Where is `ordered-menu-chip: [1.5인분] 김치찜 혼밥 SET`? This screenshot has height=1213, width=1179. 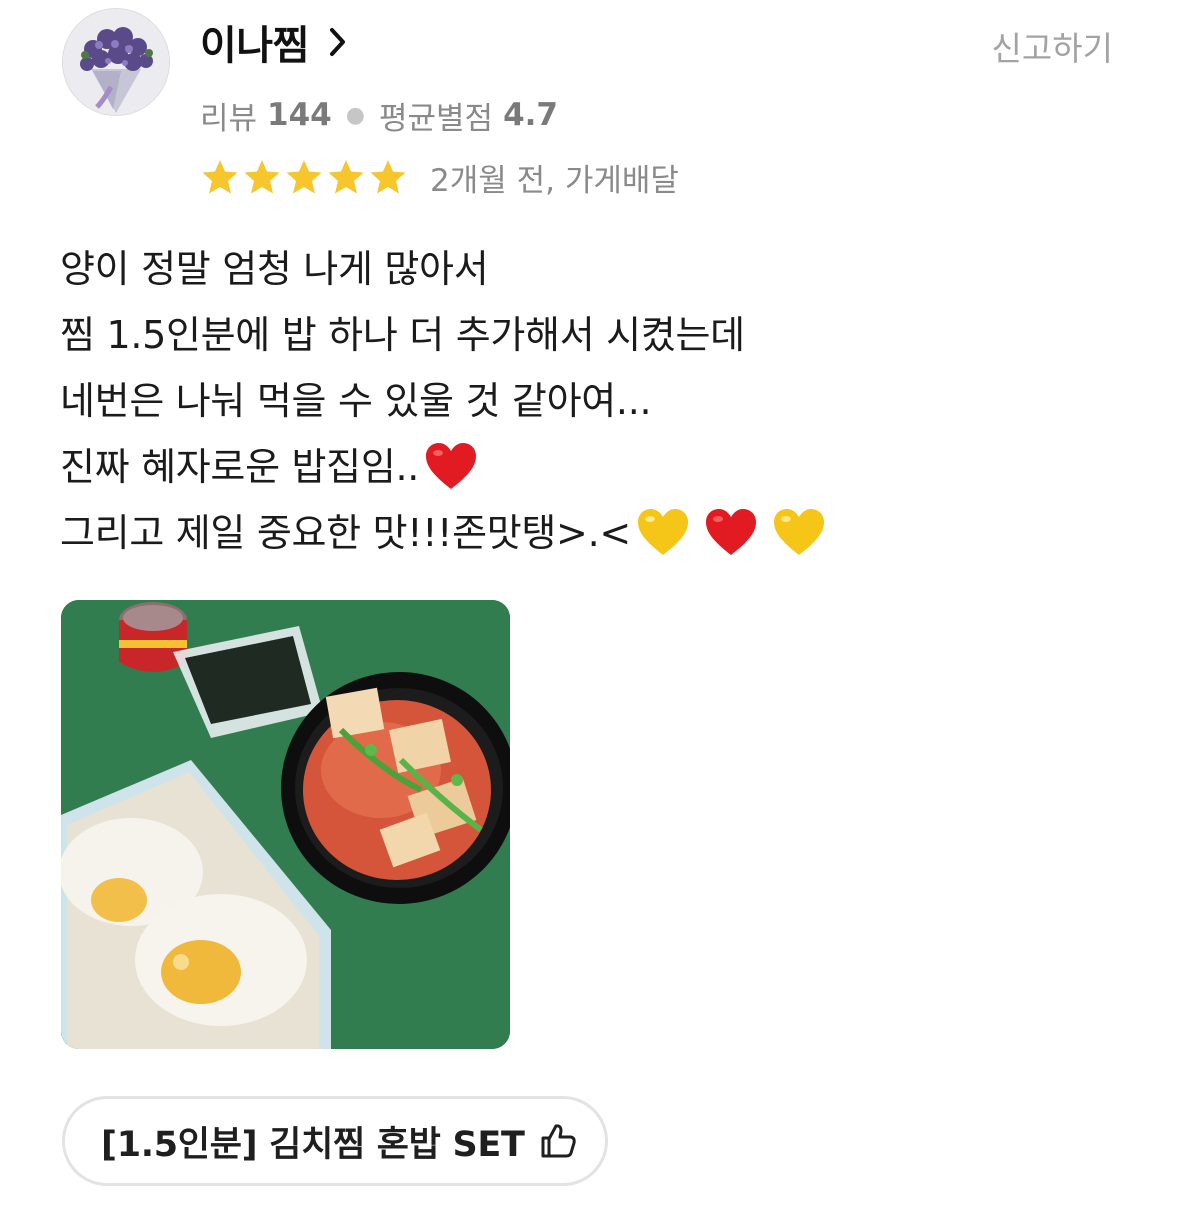 ordered-menu-chip: [1.5인분] 김치찜 혼밥 SET is located at coordinates (335, 1141).